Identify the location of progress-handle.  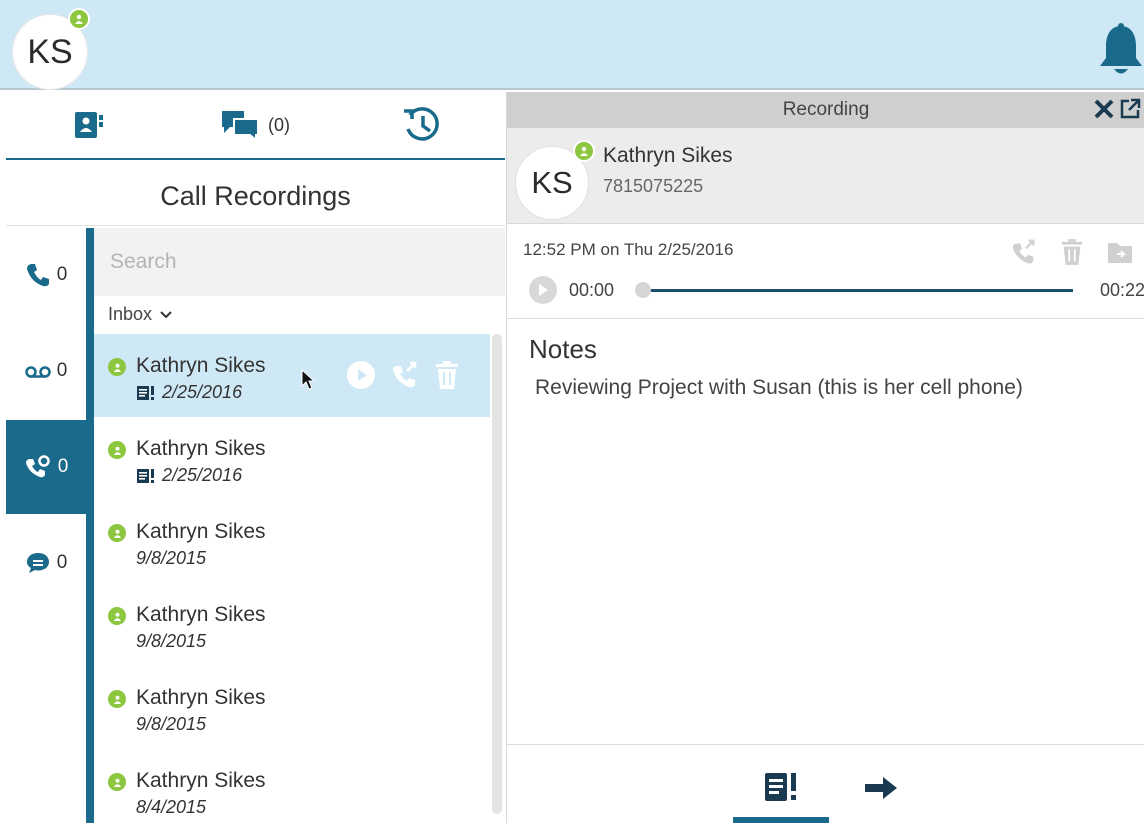
(643, 290).